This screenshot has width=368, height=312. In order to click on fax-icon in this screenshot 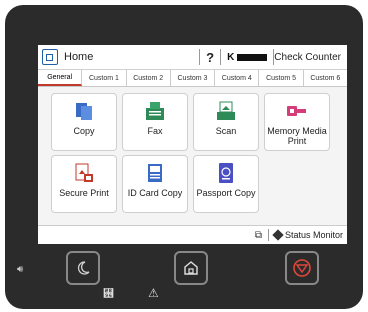, I will do `click(155, 111)`.